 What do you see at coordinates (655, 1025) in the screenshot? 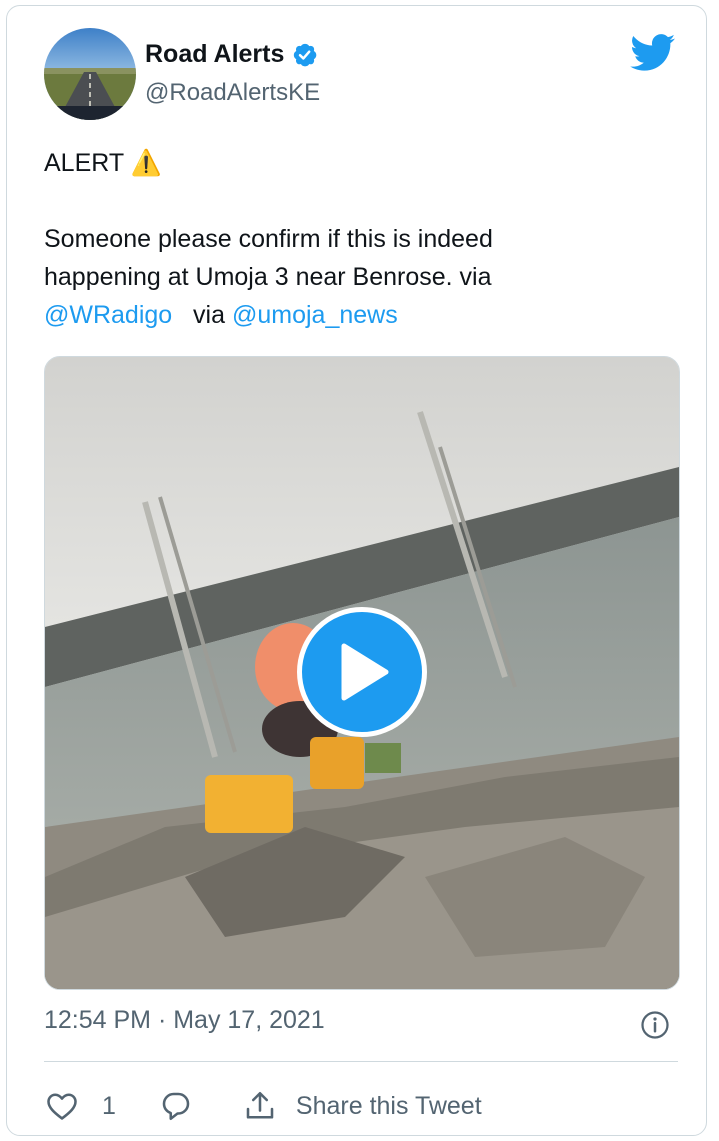
I see `info-icon` at bounding box center [655, 1025].